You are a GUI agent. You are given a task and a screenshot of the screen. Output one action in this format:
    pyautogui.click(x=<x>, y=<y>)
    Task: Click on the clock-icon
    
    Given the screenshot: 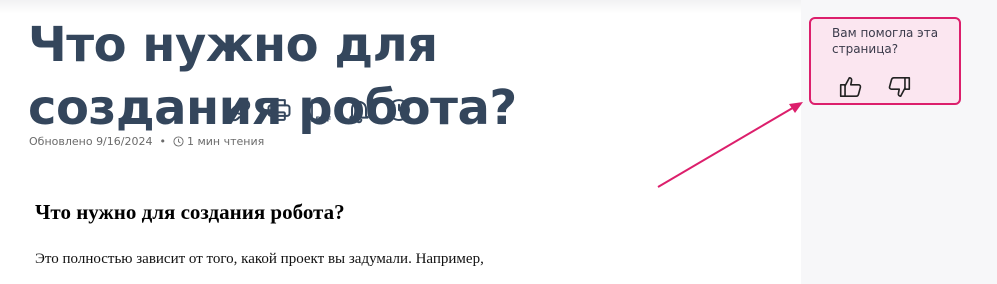 What is the action you would take?
    pyautogui.click(x=178, y=141)
    